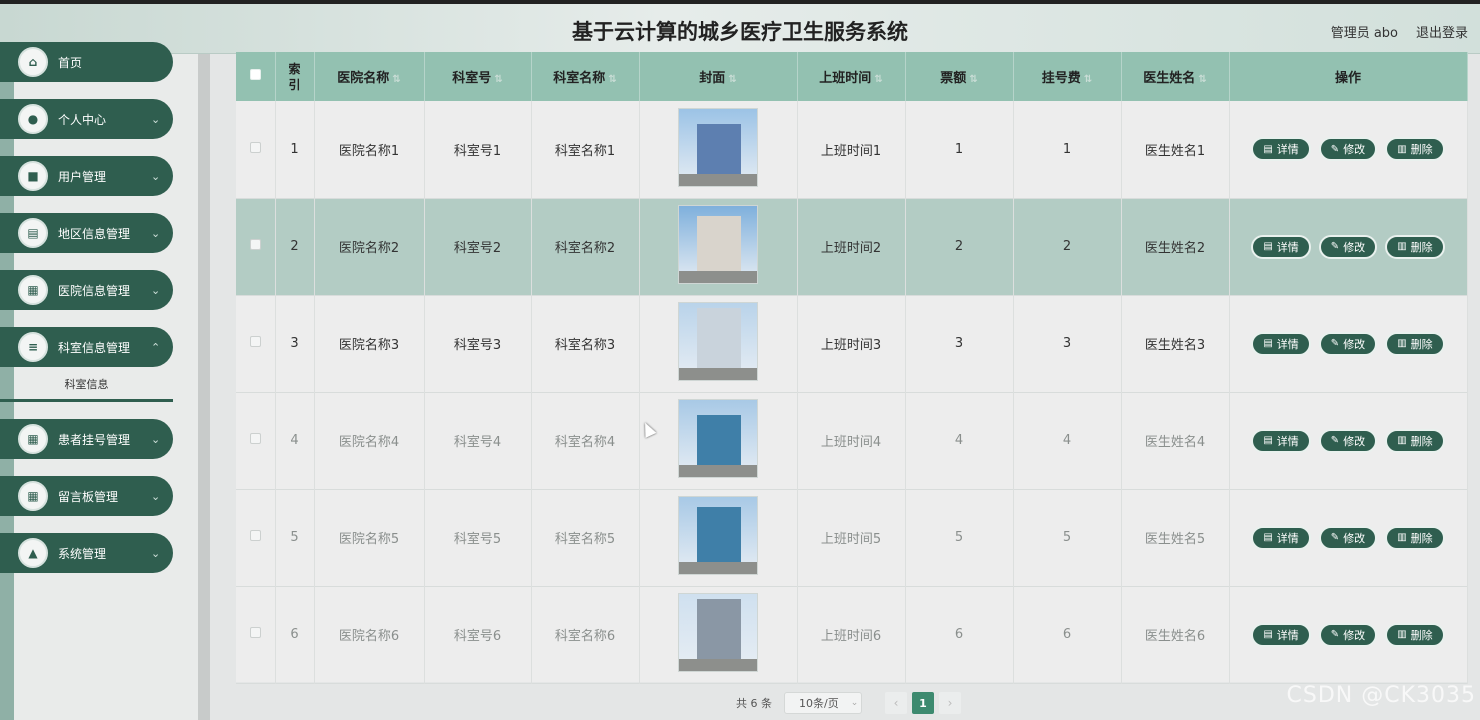 The image size is (1480, 720). Describe the element at coordinates (1175, 246) in the screenshot. I see `cell-doctor: 医生姓名2` at that location.